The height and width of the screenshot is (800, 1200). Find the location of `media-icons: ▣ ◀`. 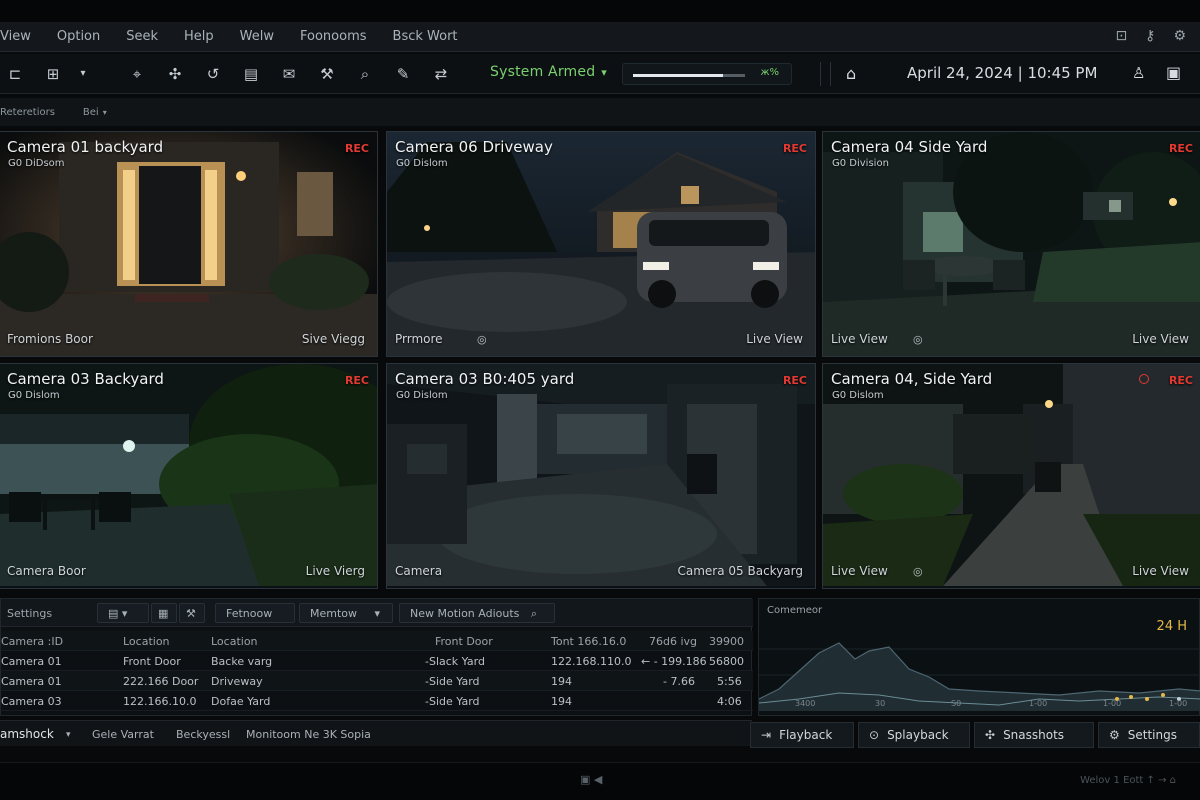

media-icons: ▣ ◀ is located at coordinates (591, 779).